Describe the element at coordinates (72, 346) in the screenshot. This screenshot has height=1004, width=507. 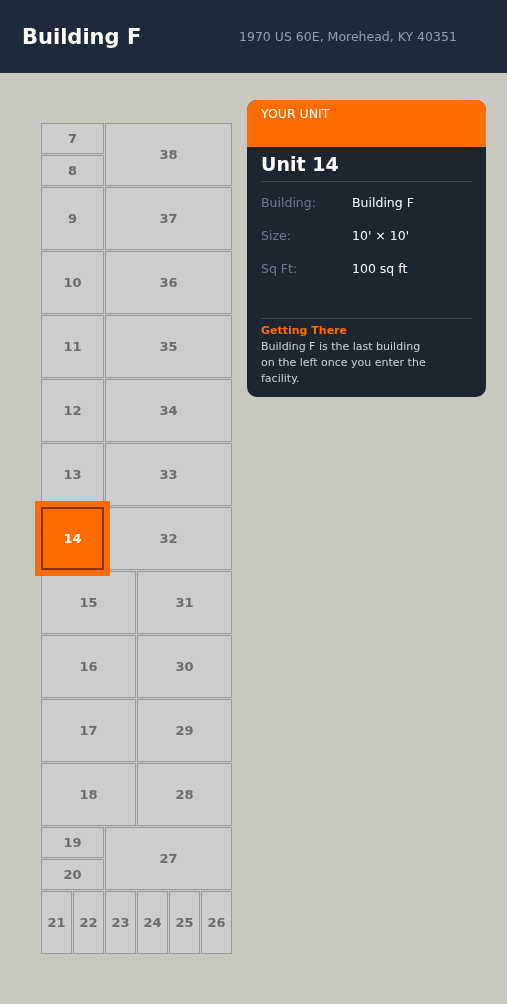
I see `storage-unit: 11` at that location.